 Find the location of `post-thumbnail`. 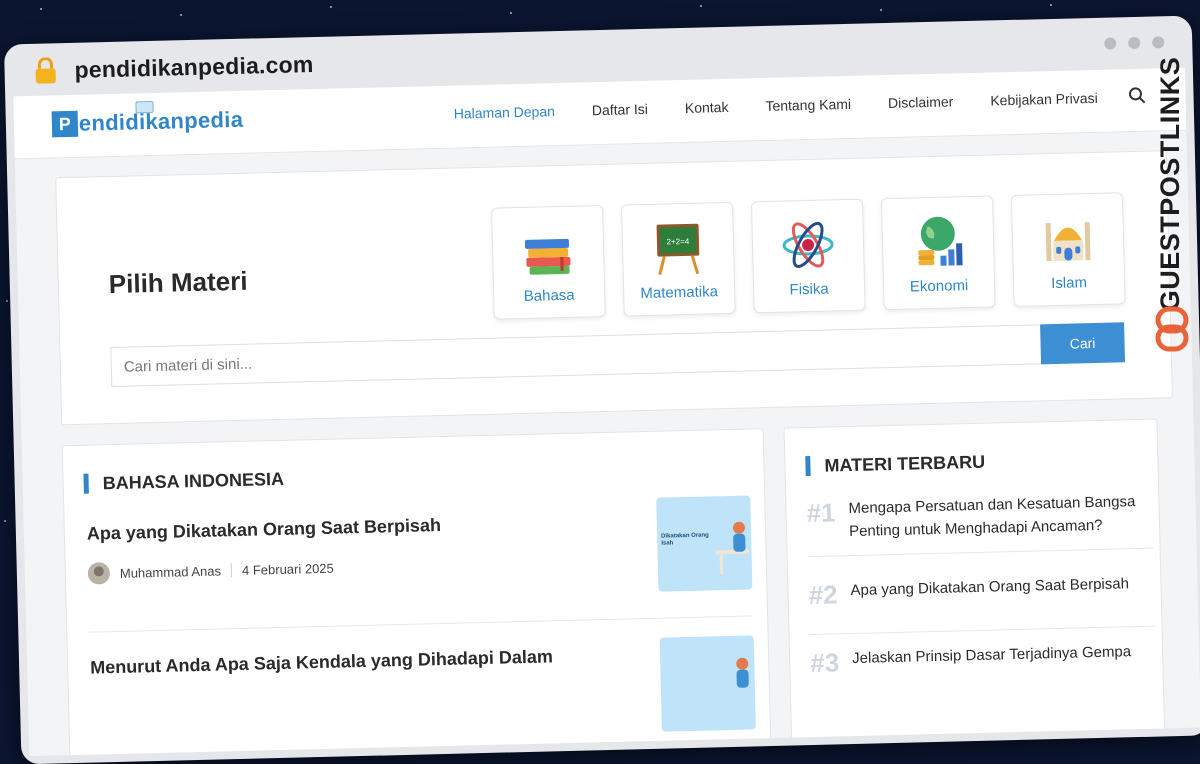

post-thumbnail is located at coordinates (707, 683).